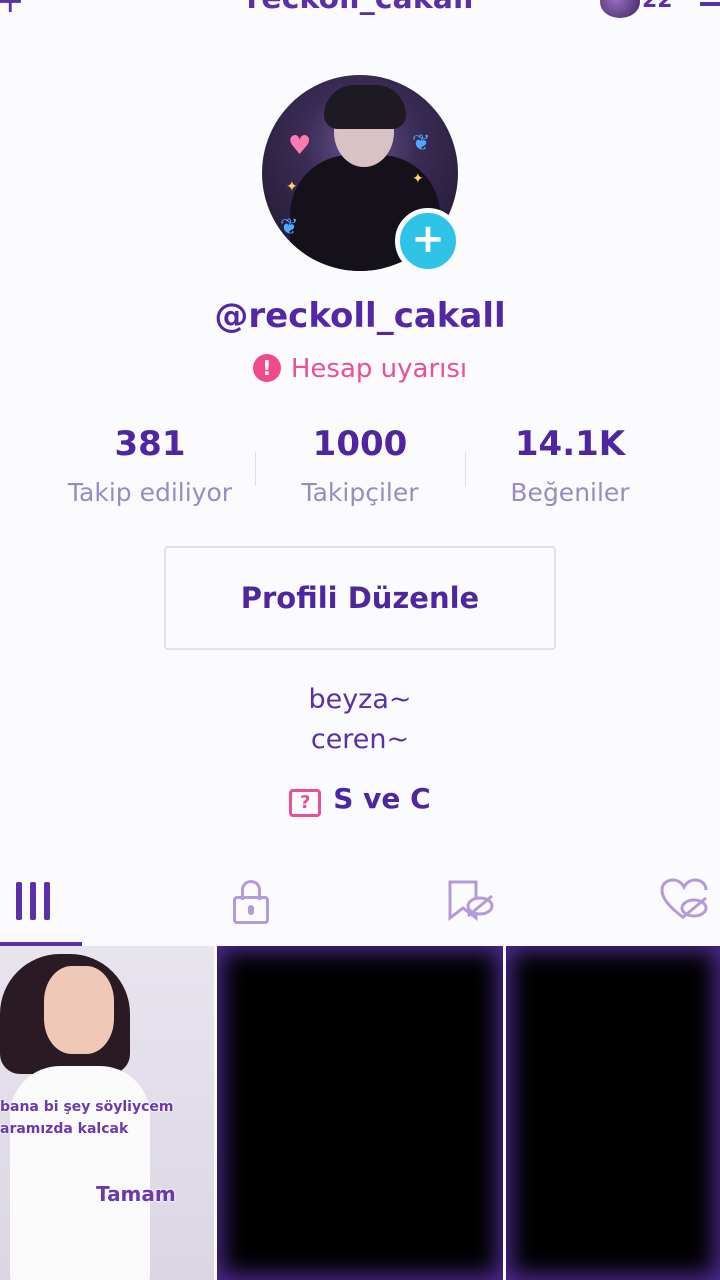 The width and height of the screenshot is (720, 1280). What do you see at coordinates (266, 368) in the screenshot?
I see `warning-icon: !` at bounding box center [266, 368].